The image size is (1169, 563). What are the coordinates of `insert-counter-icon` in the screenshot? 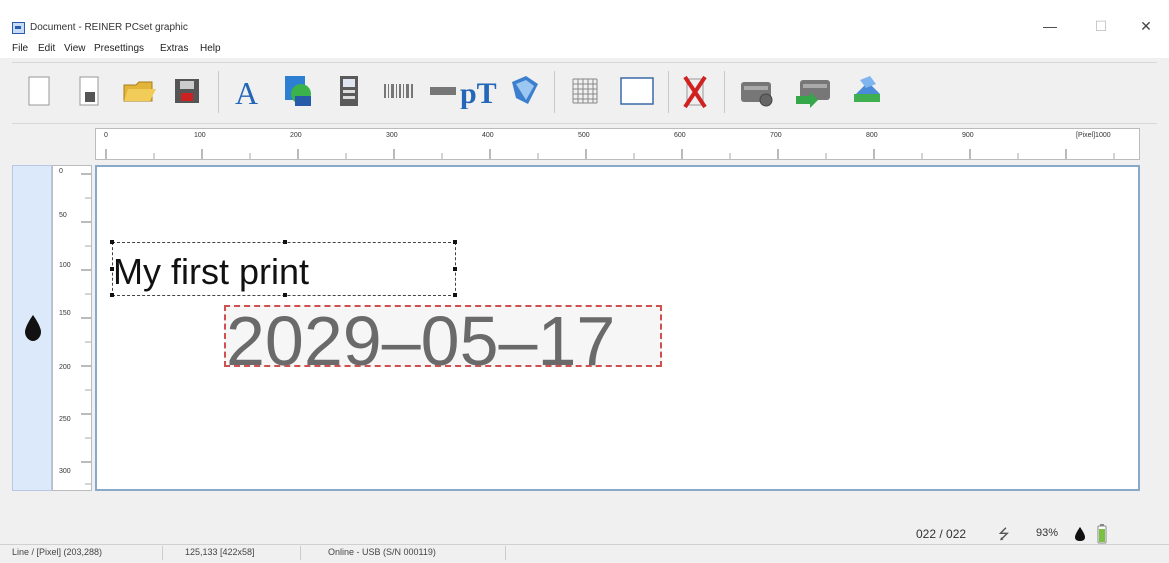 It's located at (349, 91).